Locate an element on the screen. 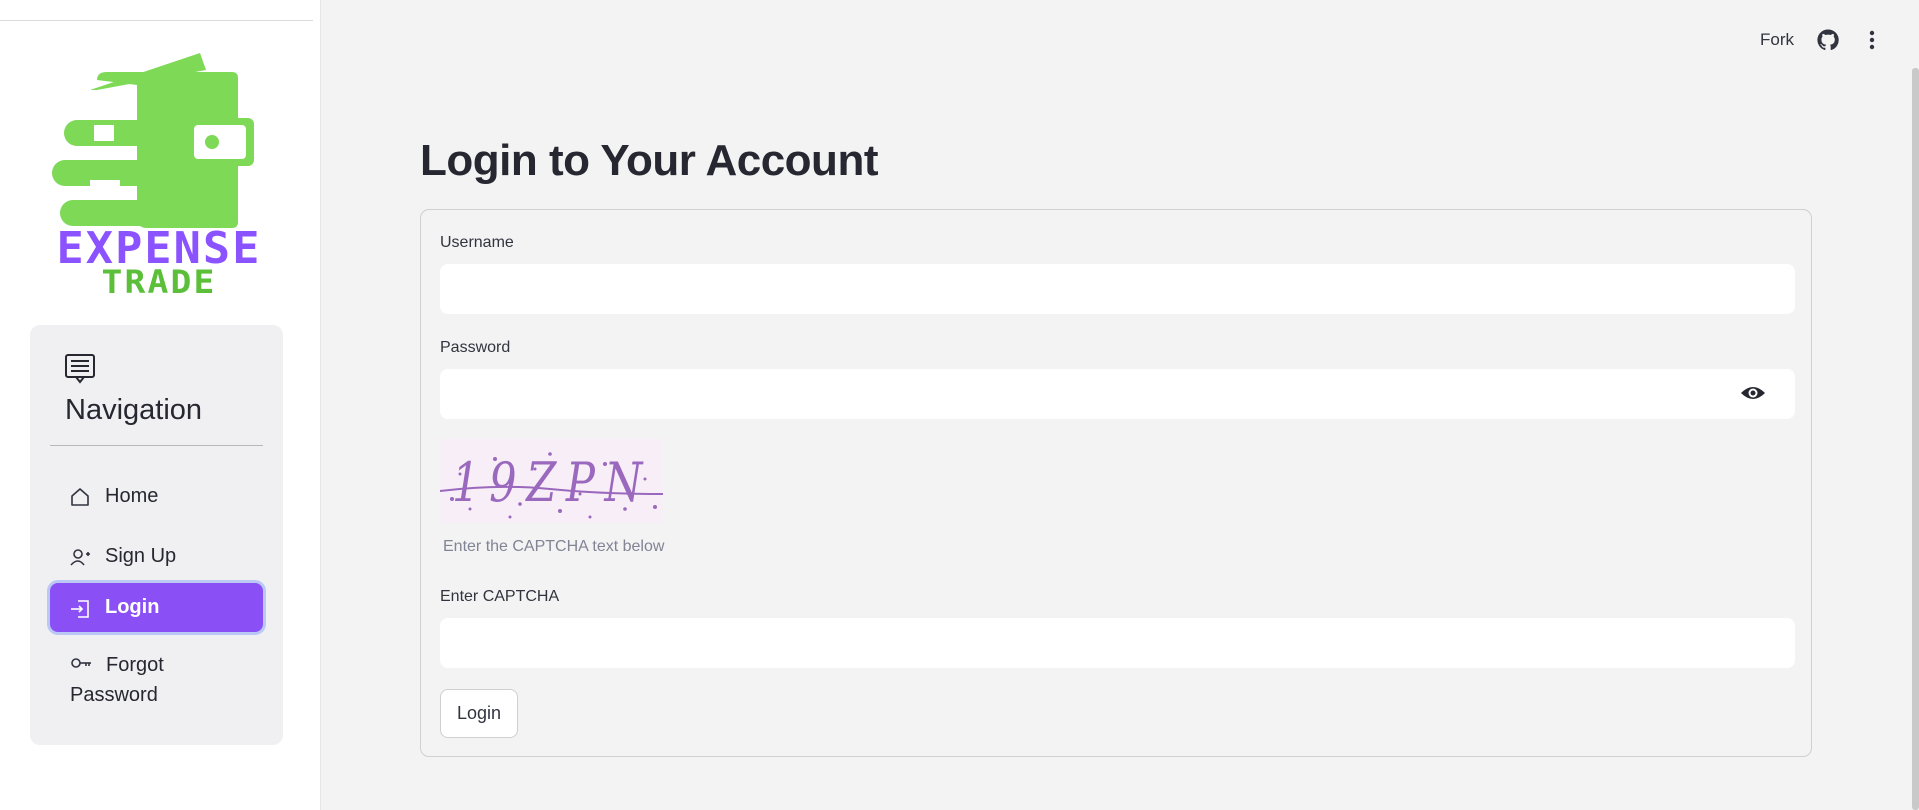  captcha-input-label: Enter CAPTCHA is located at coordinates (500, 596).